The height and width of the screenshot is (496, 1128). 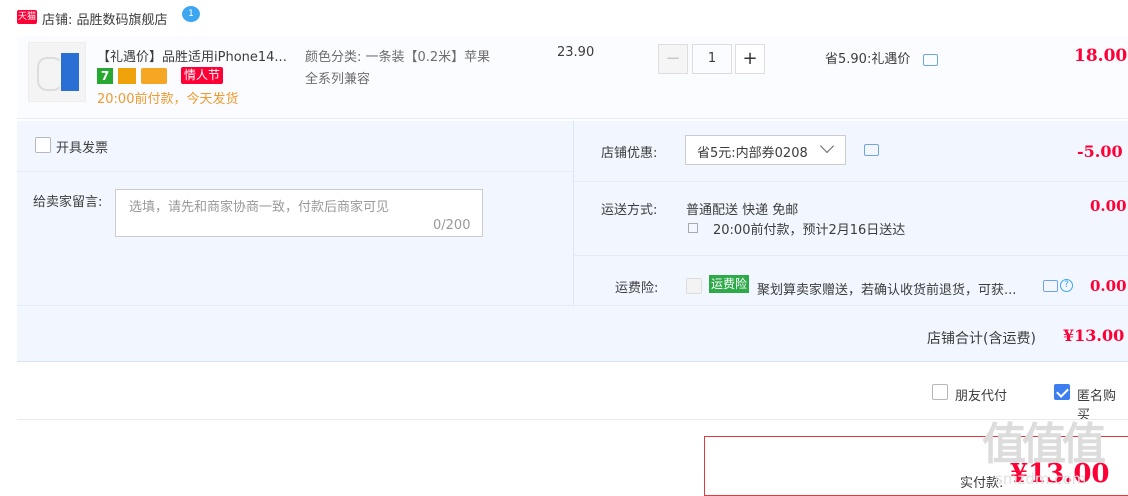 What do you see at coordinates (1066, 285) in the screenshot?
I see `help-icon: ?` at bounding box center [1066, 285].